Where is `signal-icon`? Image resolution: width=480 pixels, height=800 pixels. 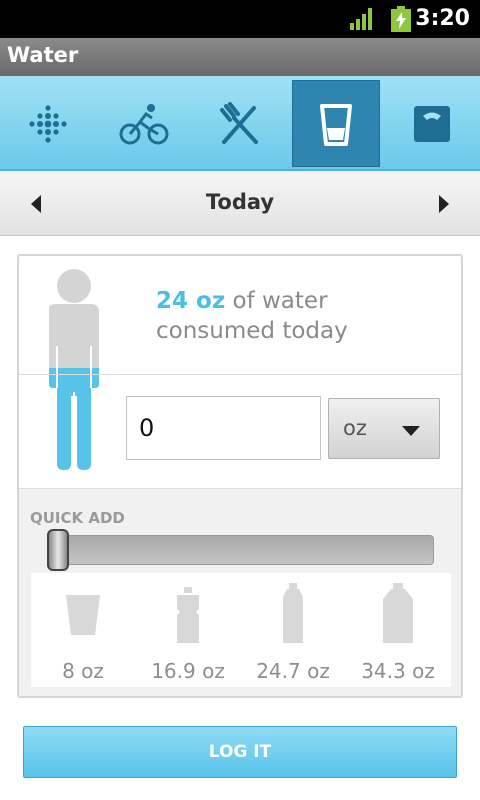
signal-icon is located at coordinates (361, 19).